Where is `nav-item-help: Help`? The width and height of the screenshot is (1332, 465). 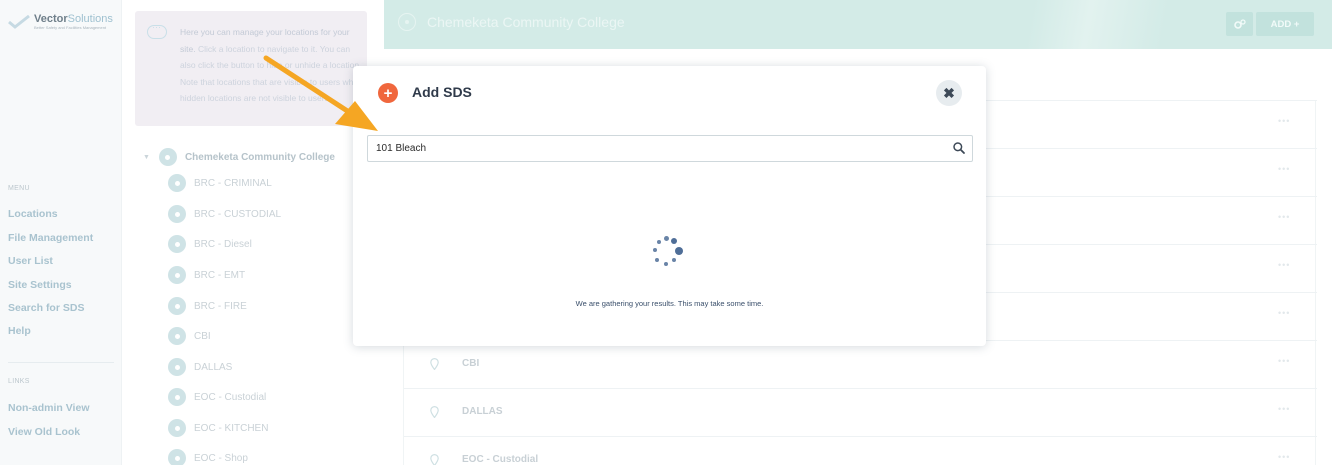
nav-item-help: Help is located at coordinates (19, 331).